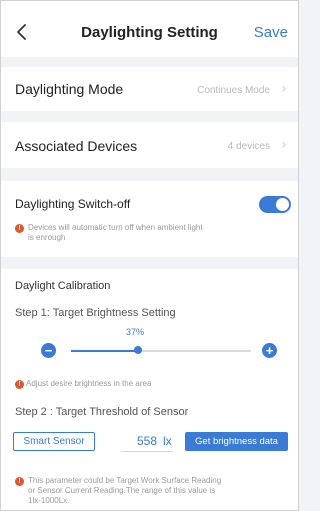 The image size is (320, 511). What do you see at coordinates (149, 219) in the screenshot?
I see `switch-off-card: Daylighting Switch-off` at bounding box center [149, 219].